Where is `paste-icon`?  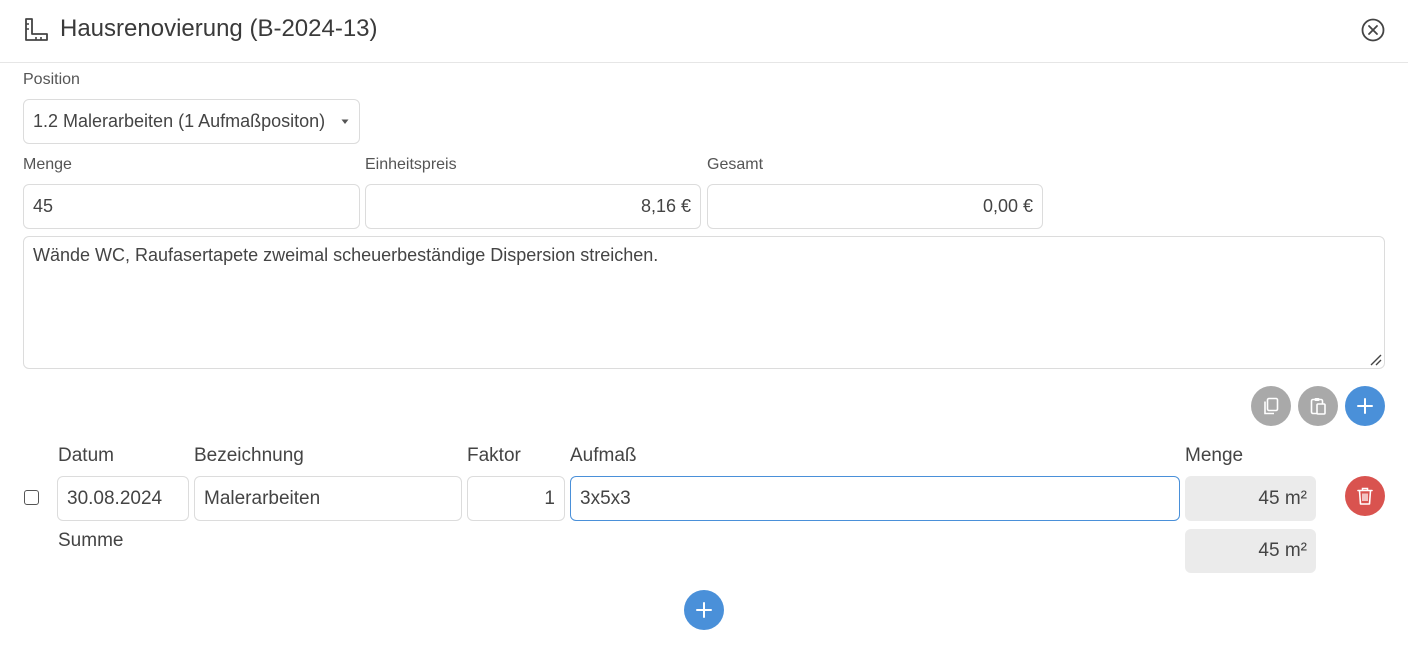 paste-icon is located at coordinates (1318, 406).